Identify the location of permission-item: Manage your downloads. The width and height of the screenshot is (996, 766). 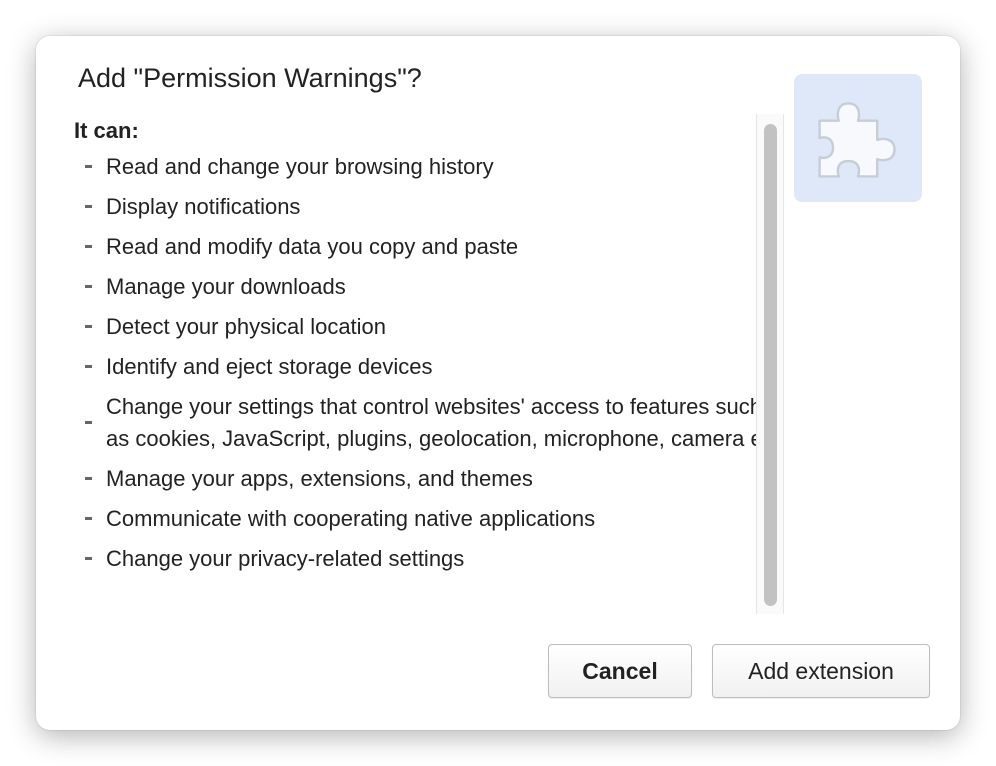
(434, 287).